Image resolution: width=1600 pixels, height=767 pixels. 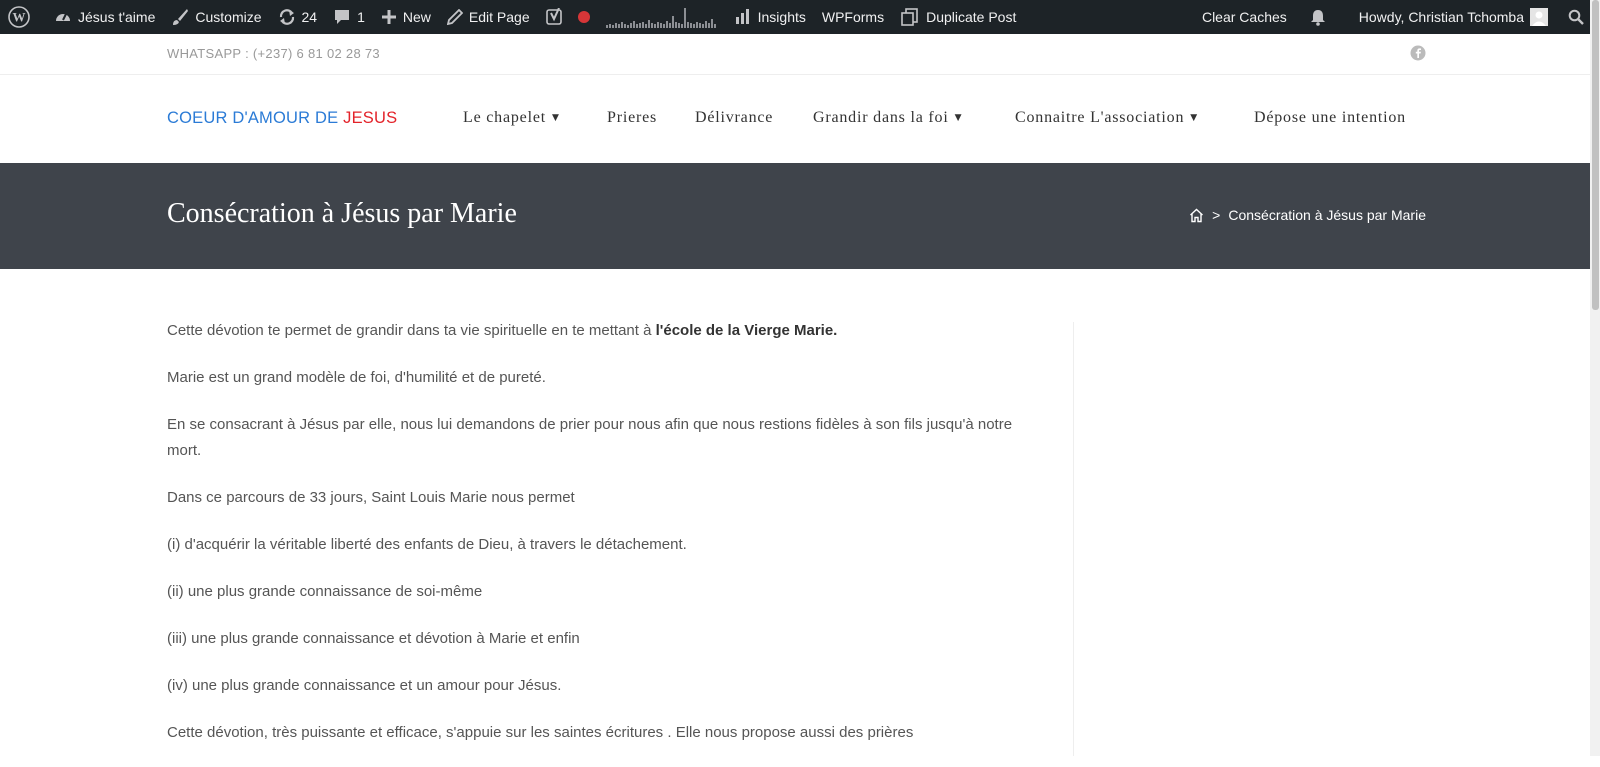 What do you see at coordinates (1073, 539) in the screenshot?
I see `sidebar-divider` at bounding box center [1073, 539].